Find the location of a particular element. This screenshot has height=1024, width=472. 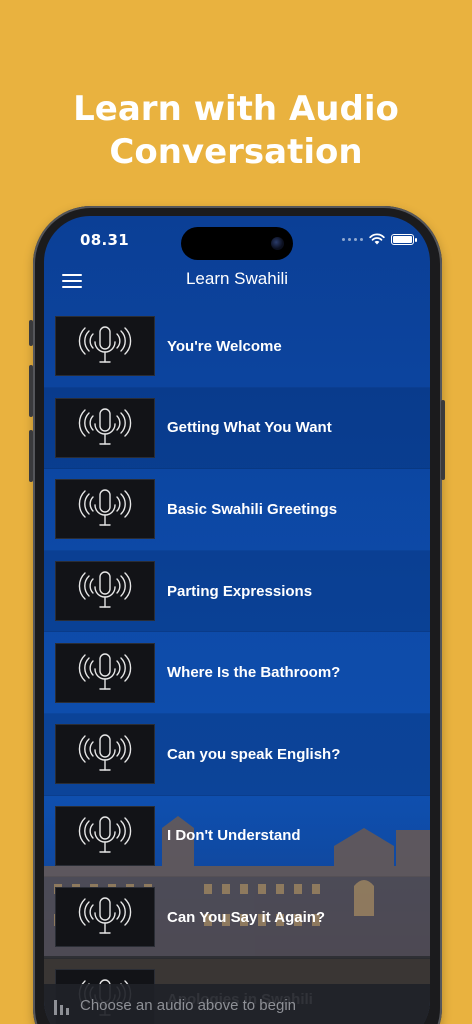

lesson-title: Parting Expressions is located at coordinates (240, 591).